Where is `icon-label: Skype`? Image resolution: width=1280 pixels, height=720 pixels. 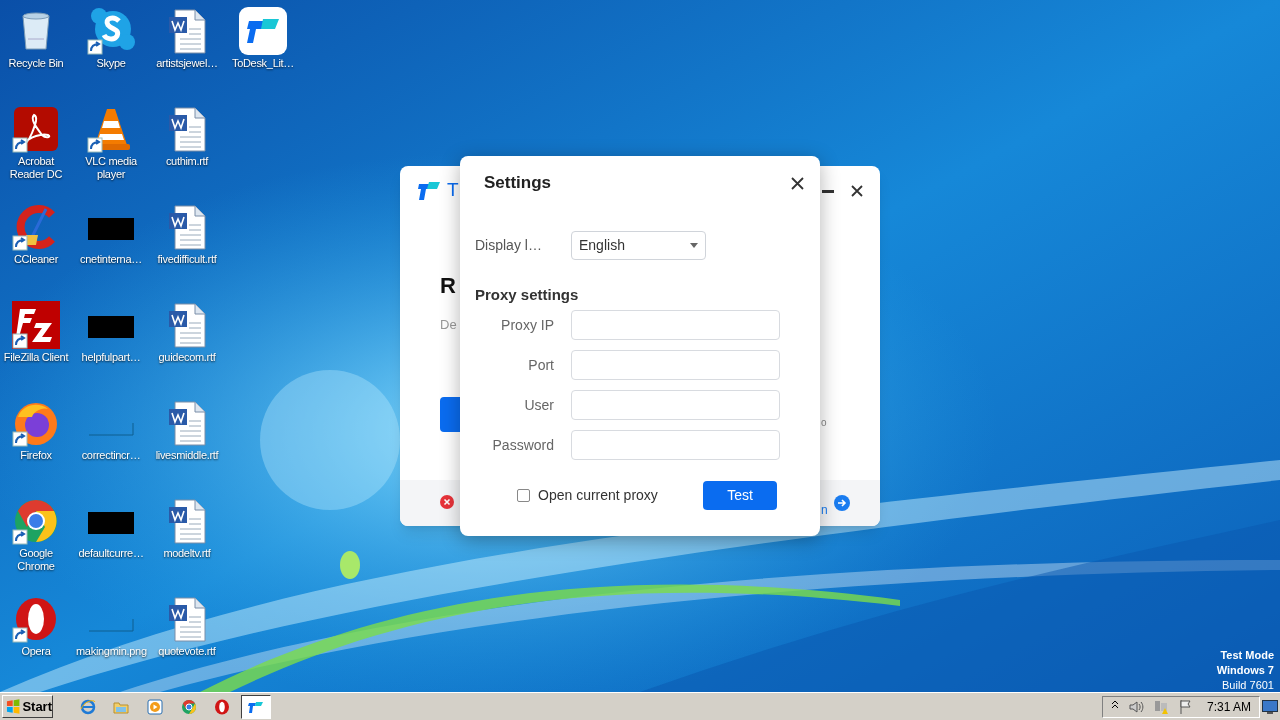 icon-label: Skype is located at coordinates (111, 63).